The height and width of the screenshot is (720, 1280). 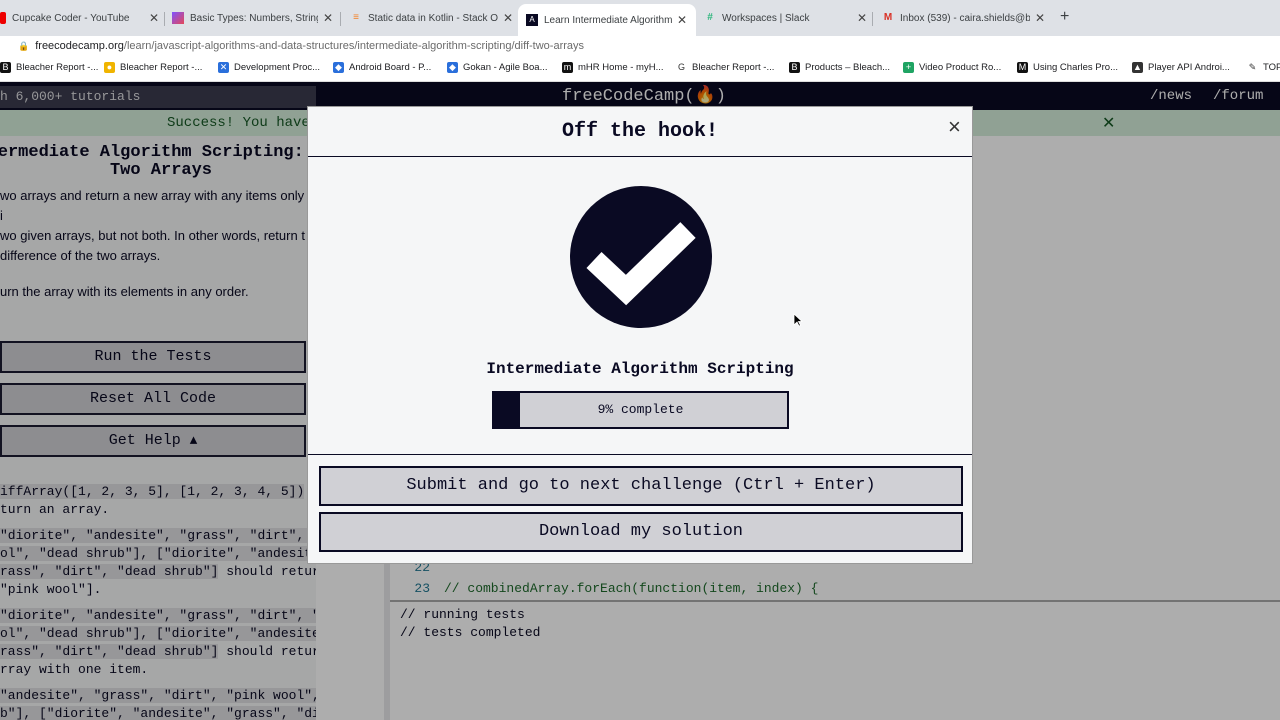 What do you see at coordinates (532, 20) in the screenshot?
I see `freecodecamp-icon: A` at bounding box center [532, 20].